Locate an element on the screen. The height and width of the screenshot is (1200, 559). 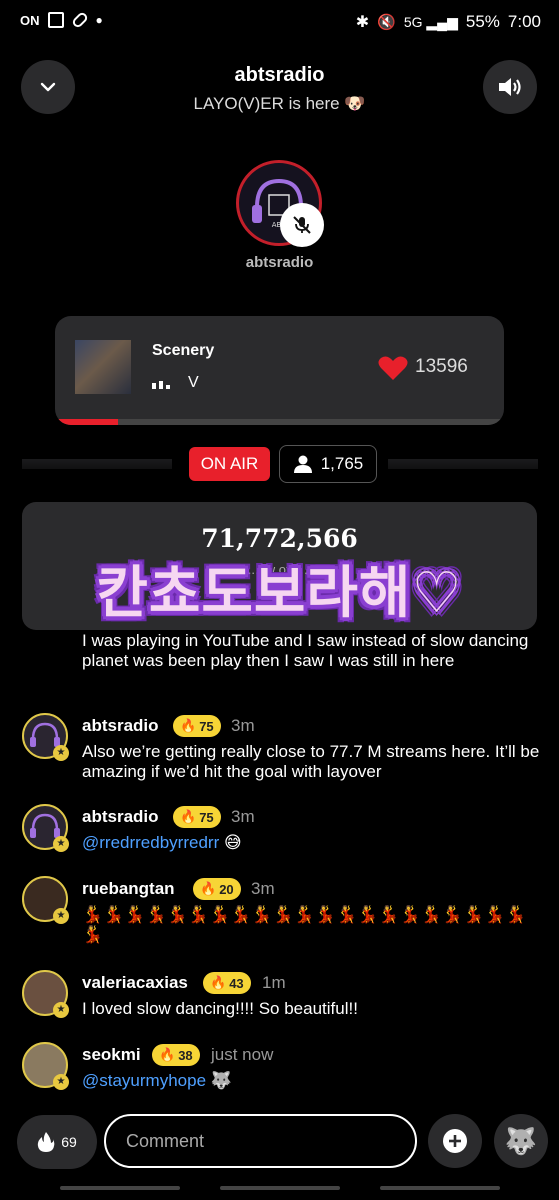
on-air-badge: ON AIR is located at coordinates (229, 464).